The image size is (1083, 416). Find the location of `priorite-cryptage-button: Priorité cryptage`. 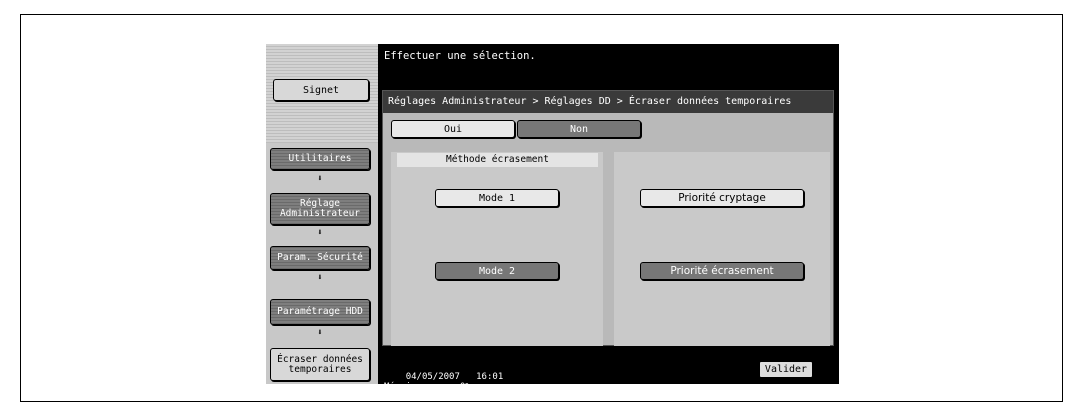

priorite-cryptage-button: Priorité cryptage is located at coordinates (722, 198).